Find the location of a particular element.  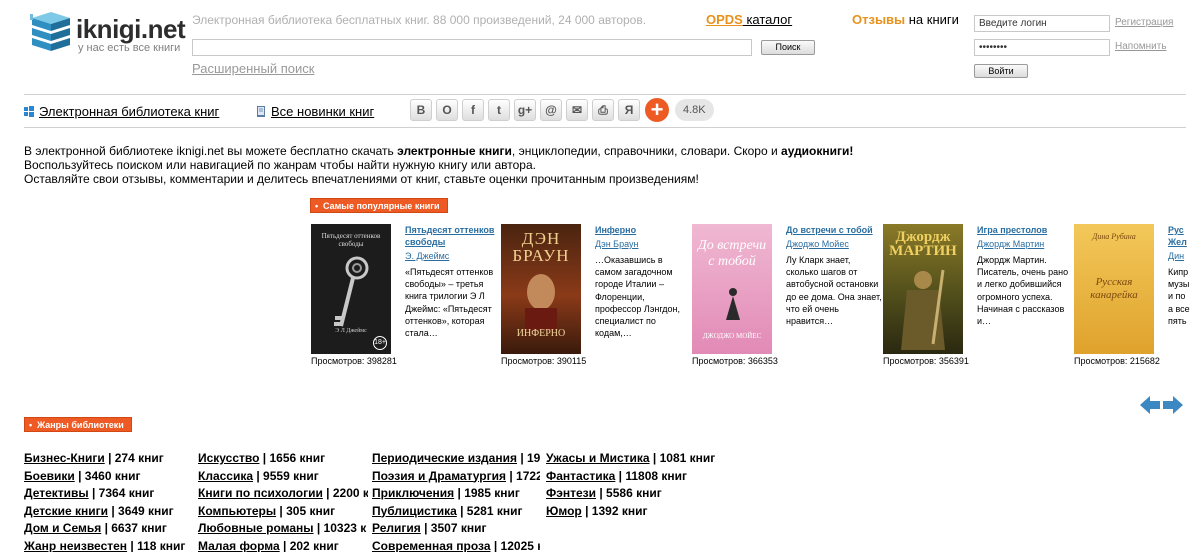

genre-item: Любовные романы | 10323 к is located at coordinates (283, 529).